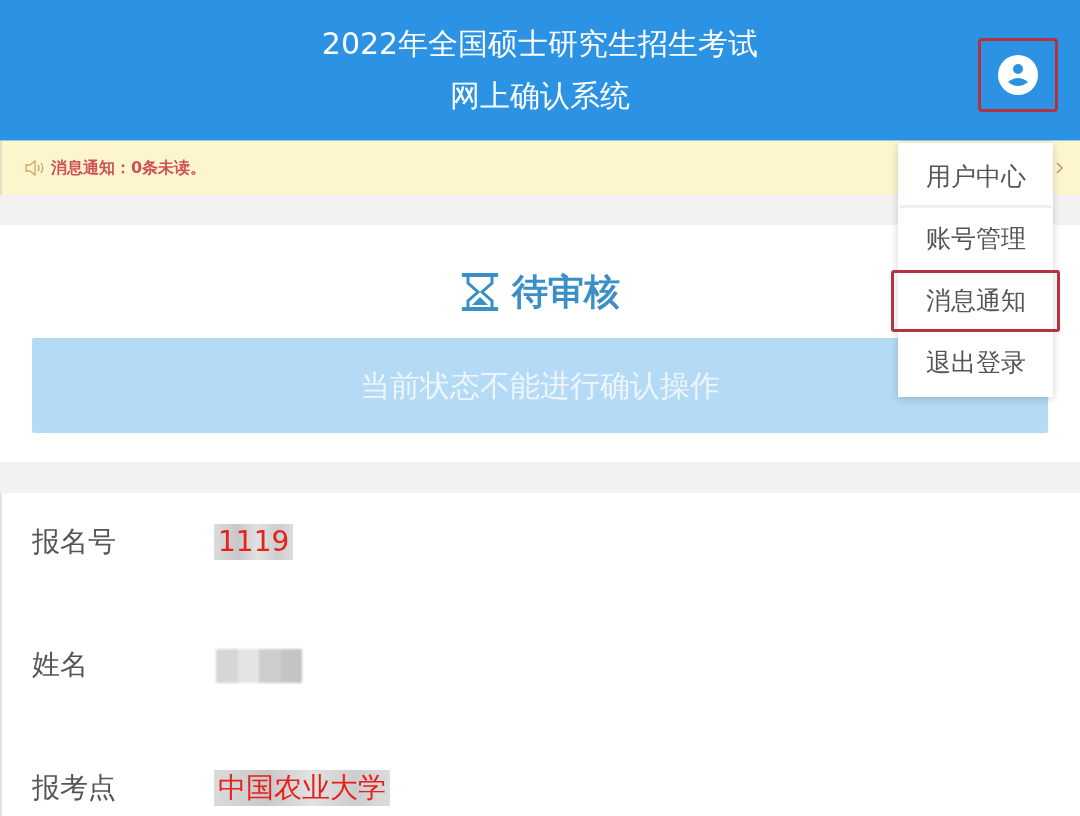 This screenshot has width=1080, height=816. I want to click on page-title: 网上确认系统, so click(540, 96).